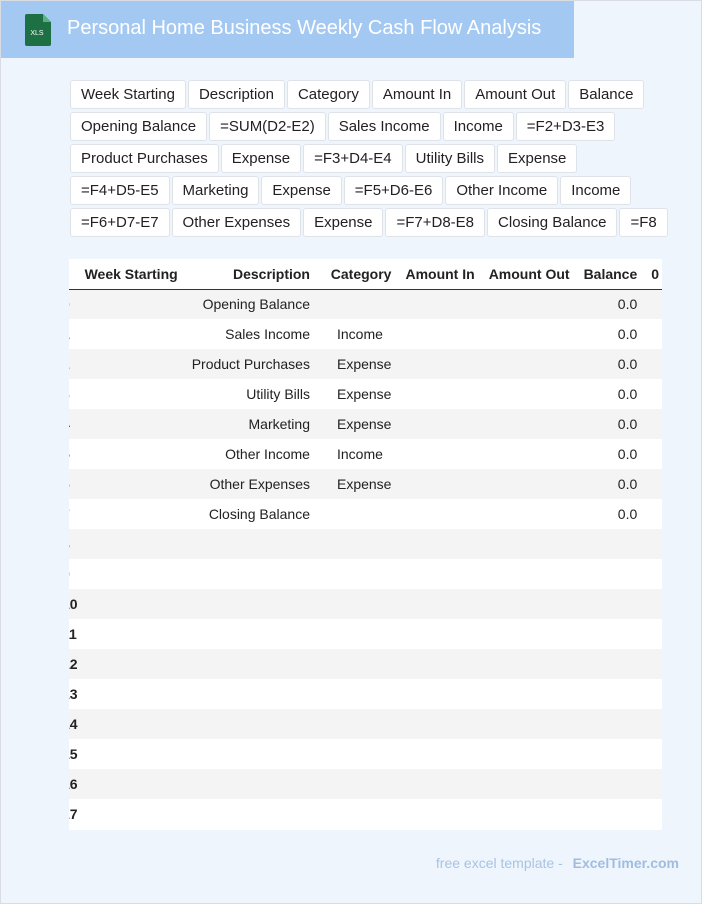 This screenshot has width=702, height=904. I want to click on cell-chip: Amount In, so click(417, 94).